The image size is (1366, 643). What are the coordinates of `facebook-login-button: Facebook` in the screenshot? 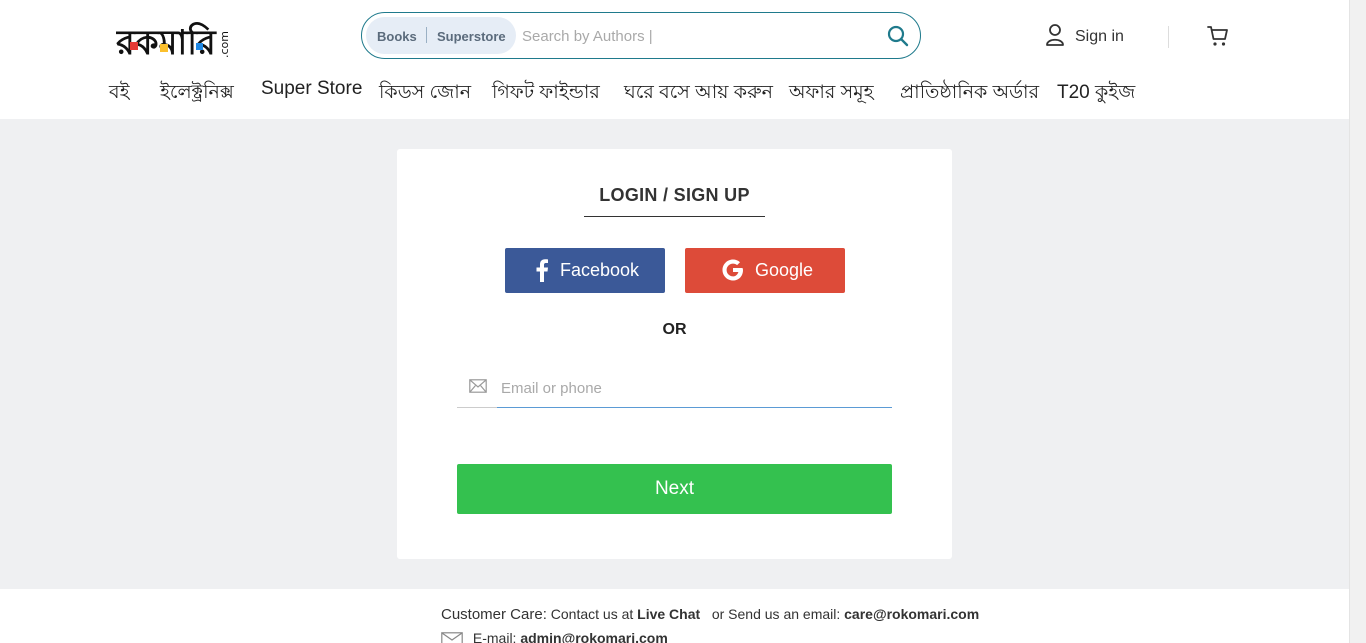 It's located at (585, 270).